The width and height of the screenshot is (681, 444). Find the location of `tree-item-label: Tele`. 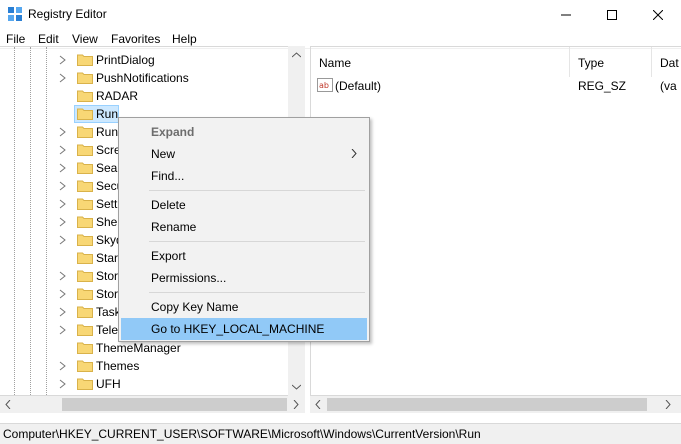

tree-item-label: Tele is located at coordinates (107, 330).